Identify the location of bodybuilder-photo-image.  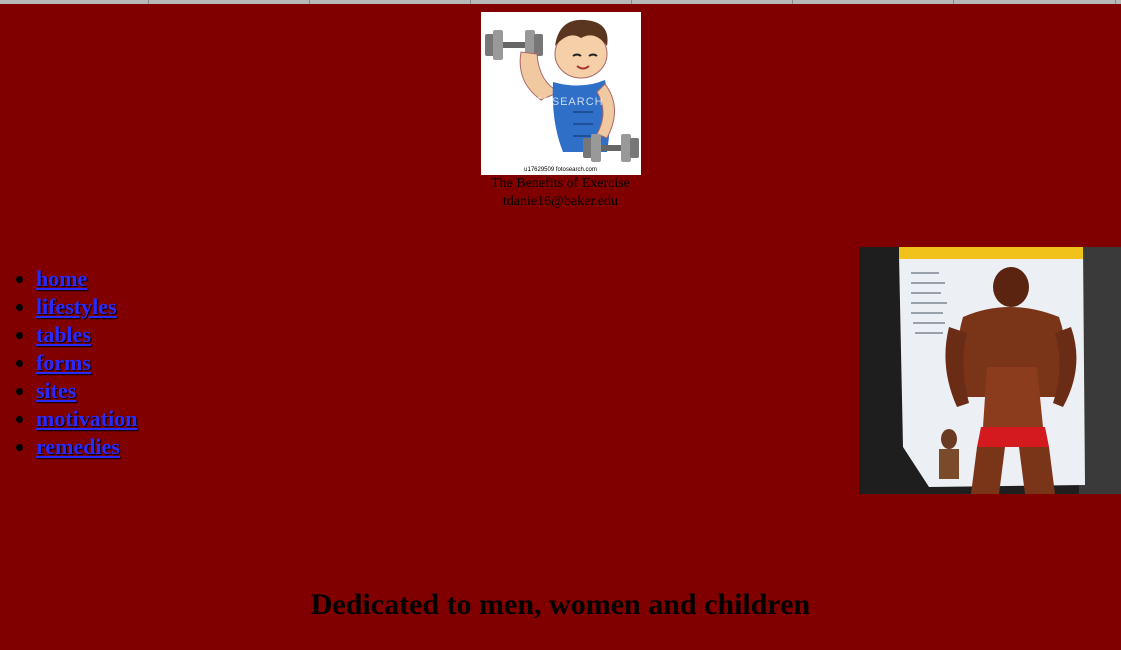
(990, 370).